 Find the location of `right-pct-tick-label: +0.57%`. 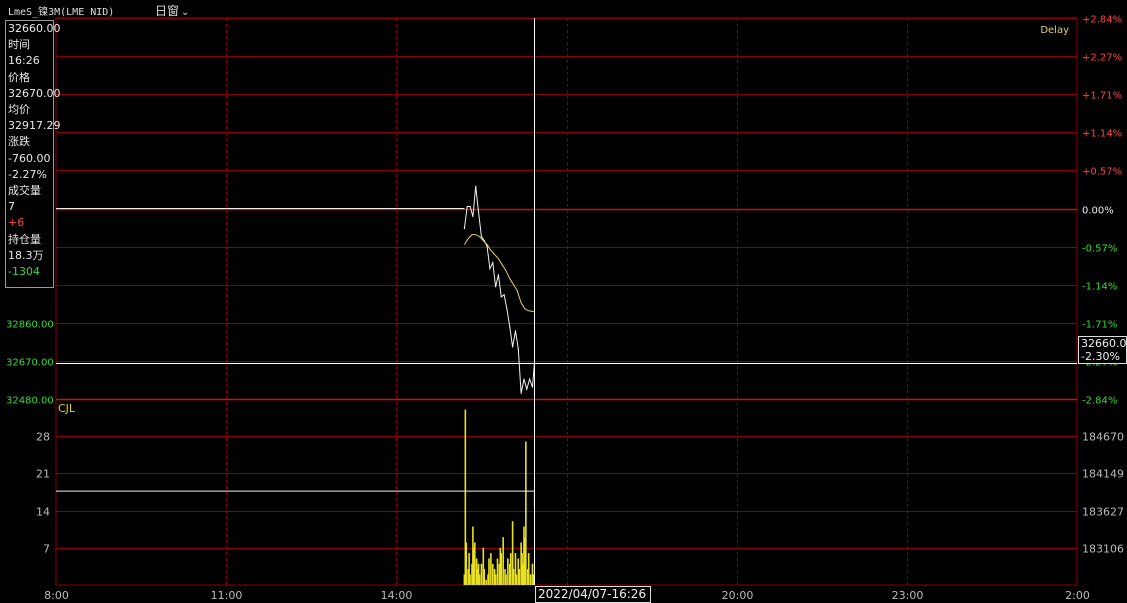

right-pct-tick-label: +0.57% is located at coordinates (1102, 172).